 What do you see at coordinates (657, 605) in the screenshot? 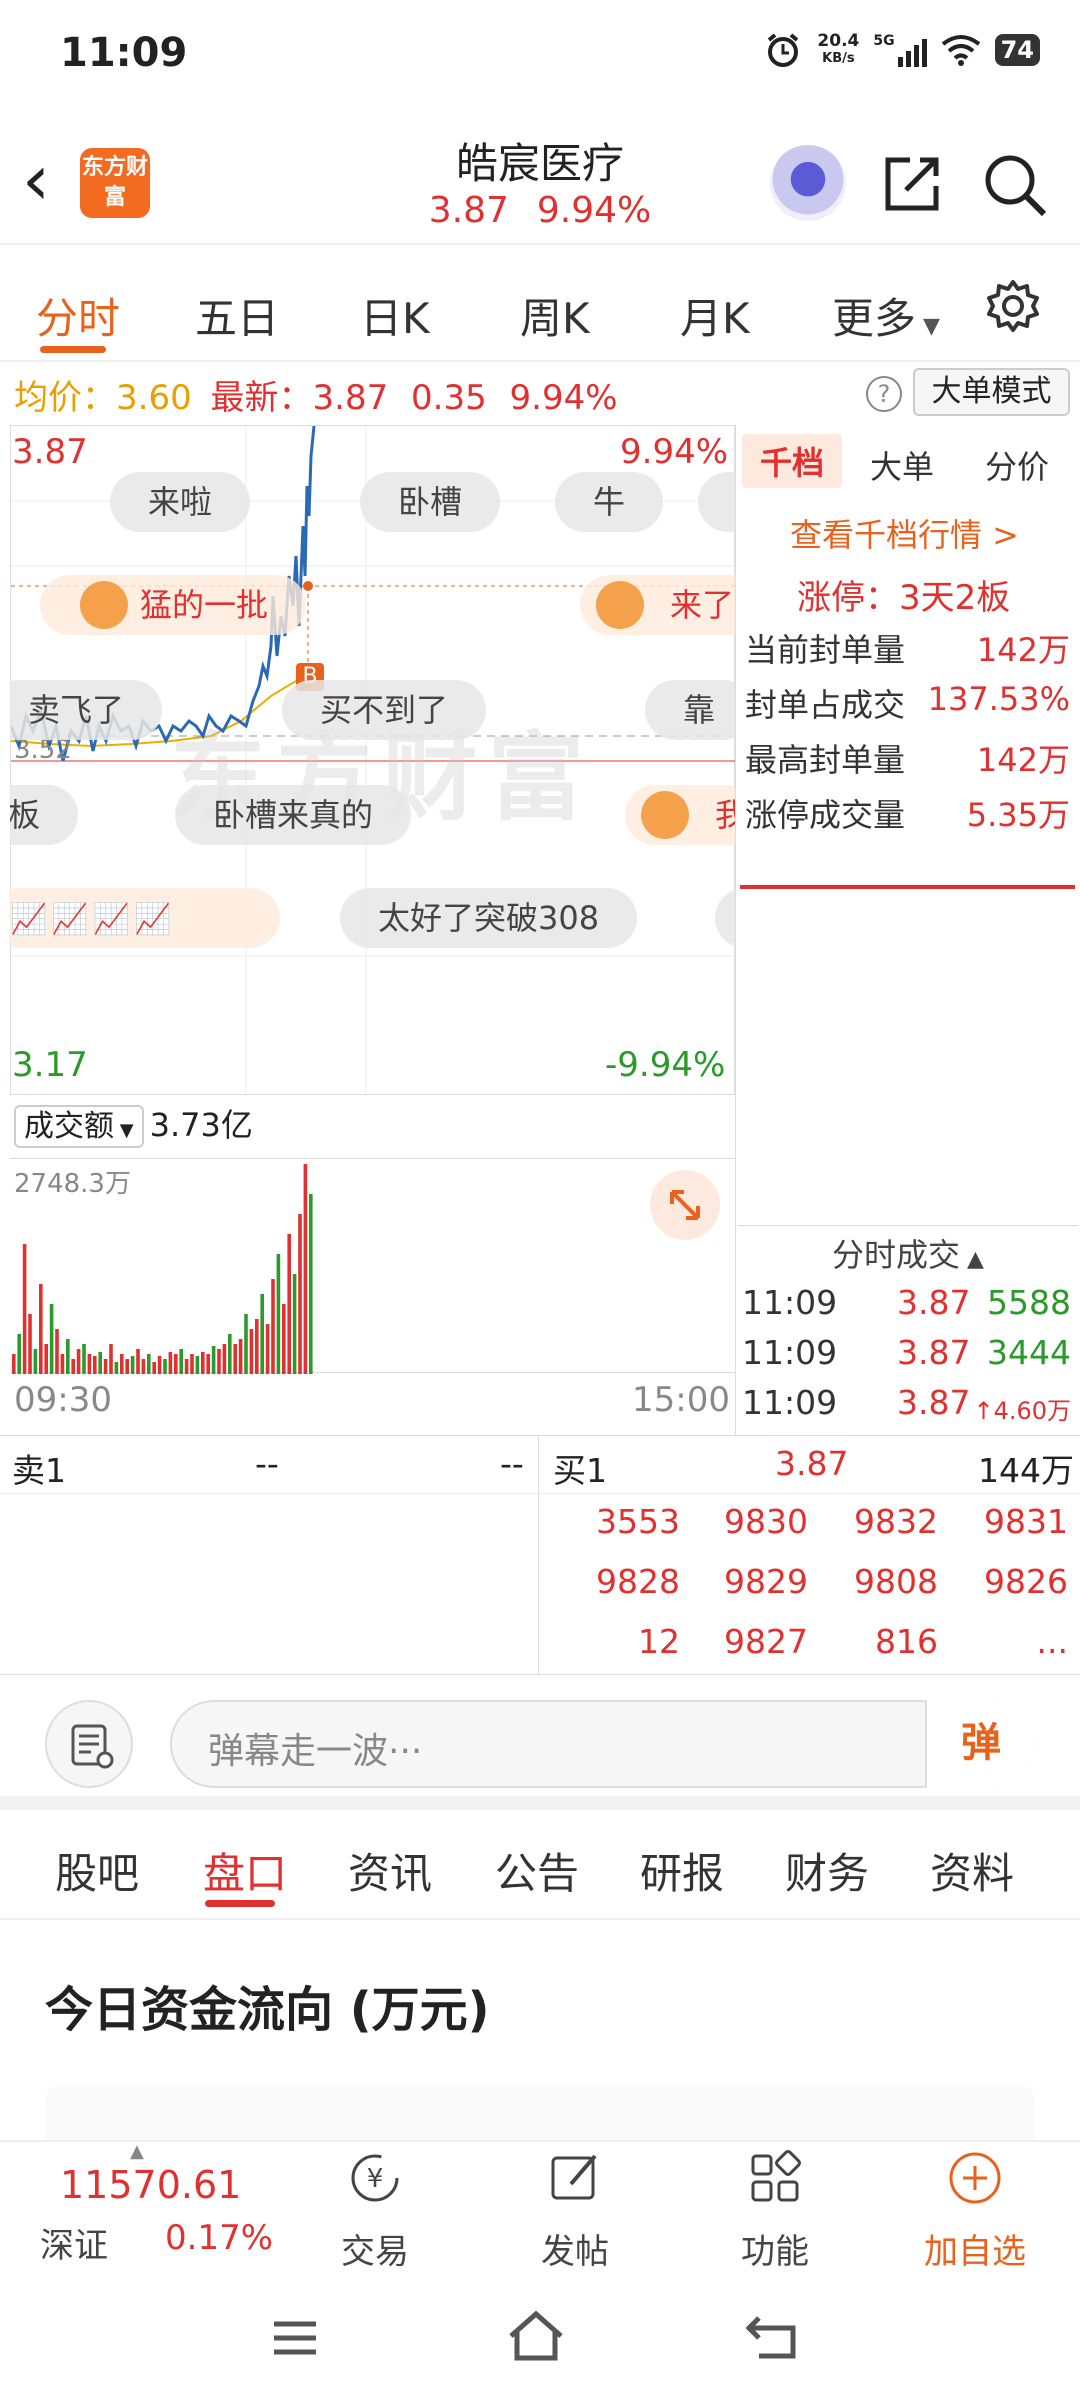
I see `danmu-bubble: 来了` at bounding box center [657, 605].